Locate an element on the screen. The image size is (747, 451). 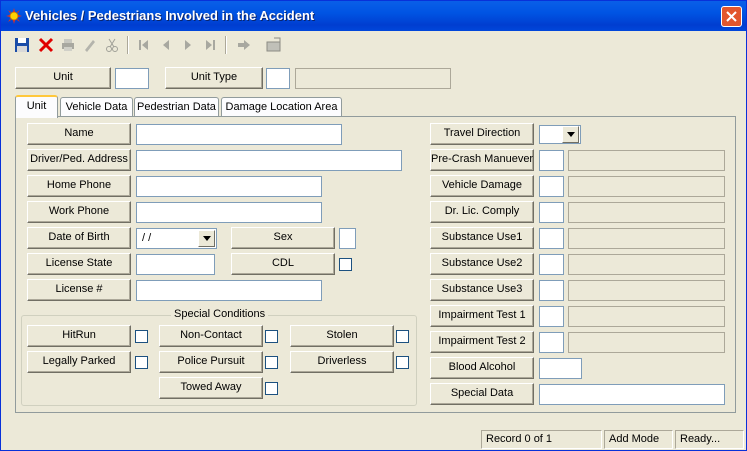
special-conditions-title: Special Conditions is located at coordinates (220, 314).